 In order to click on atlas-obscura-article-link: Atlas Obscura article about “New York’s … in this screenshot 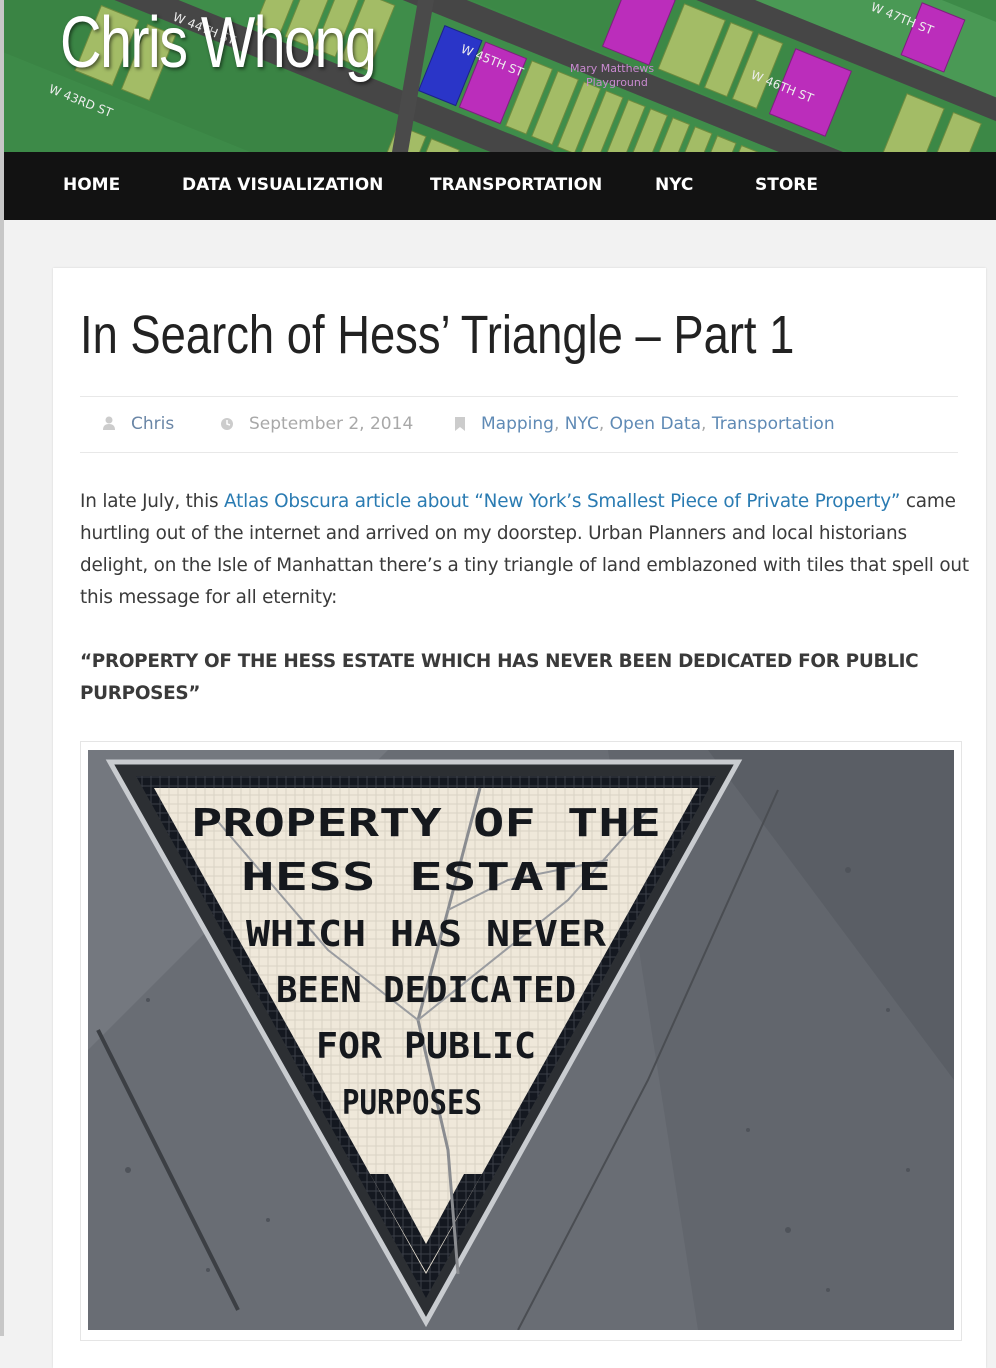, I will do `click(562, 501)`.